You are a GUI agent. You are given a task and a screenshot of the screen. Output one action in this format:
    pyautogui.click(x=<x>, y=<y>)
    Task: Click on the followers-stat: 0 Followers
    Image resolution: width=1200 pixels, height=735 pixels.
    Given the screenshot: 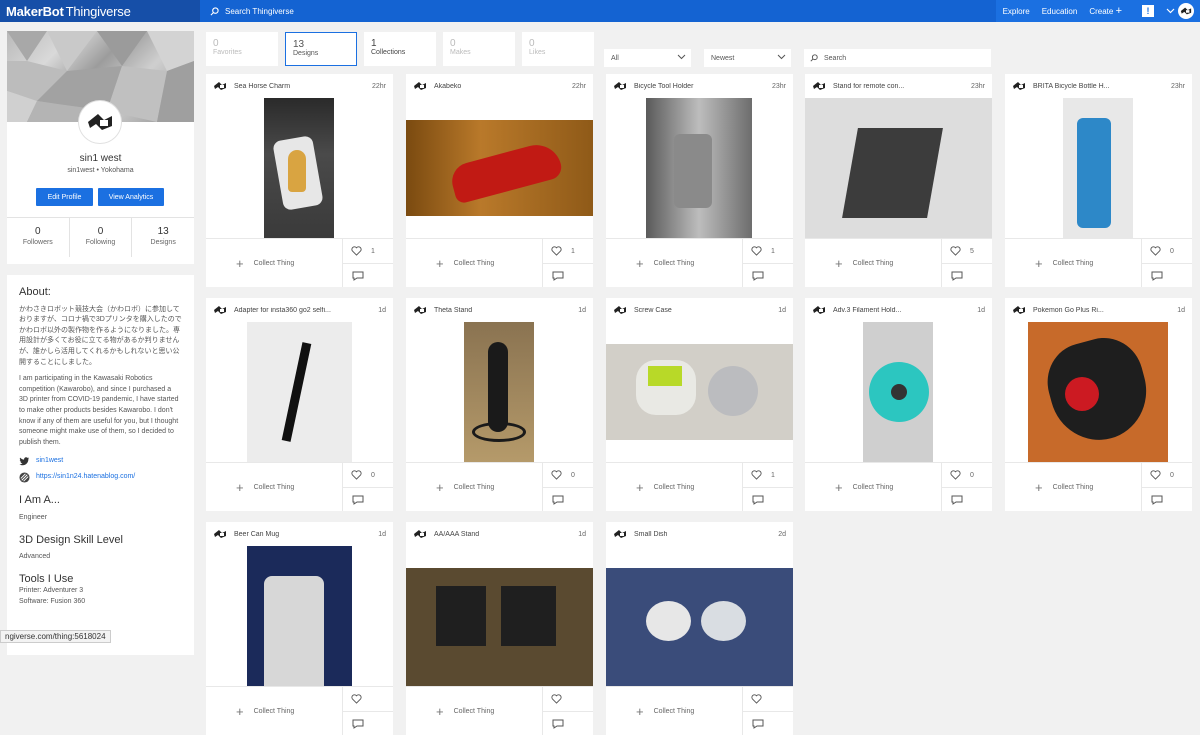 What is the action you would take?
    pyautogui.click(x=38, y=237)
    